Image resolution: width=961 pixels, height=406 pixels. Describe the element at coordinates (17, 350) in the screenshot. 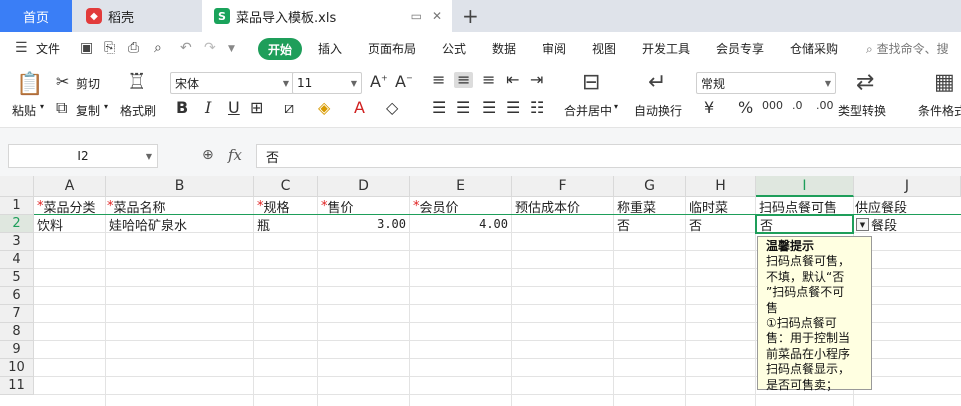

I see `row-header-9: 9` at that location.